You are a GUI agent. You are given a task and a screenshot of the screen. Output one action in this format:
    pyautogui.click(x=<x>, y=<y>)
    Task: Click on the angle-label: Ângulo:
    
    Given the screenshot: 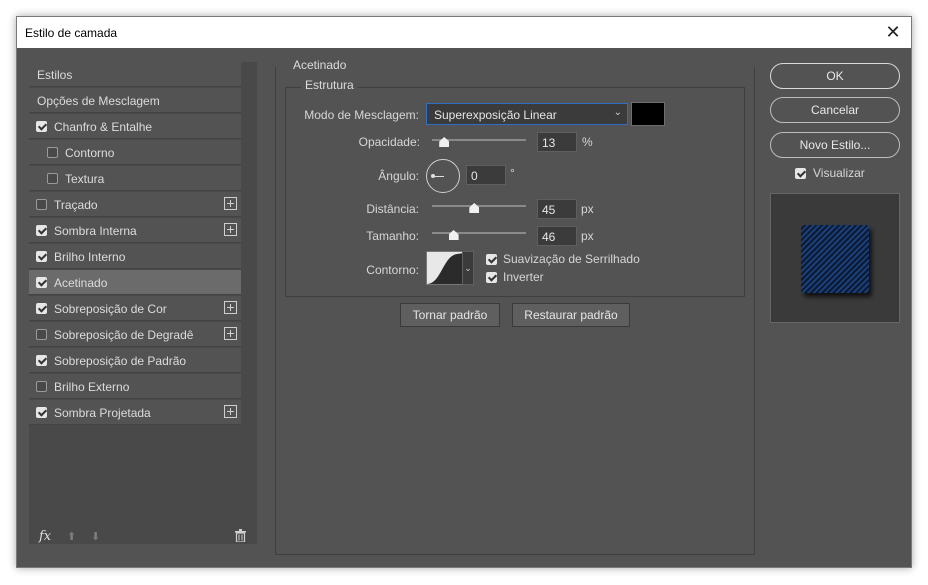 What is the action you would take?
    pyautogui.click(x=398, y=176)
    